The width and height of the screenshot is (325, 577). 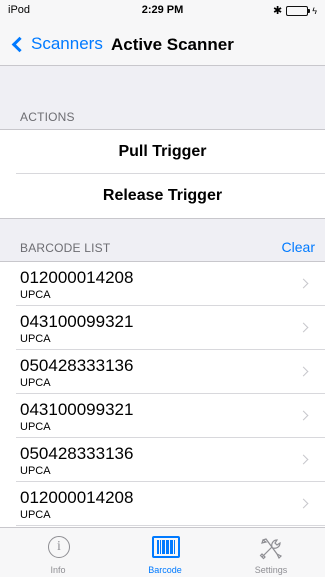 I want to click on clear-button: Clear, so click(x=298, y=247).